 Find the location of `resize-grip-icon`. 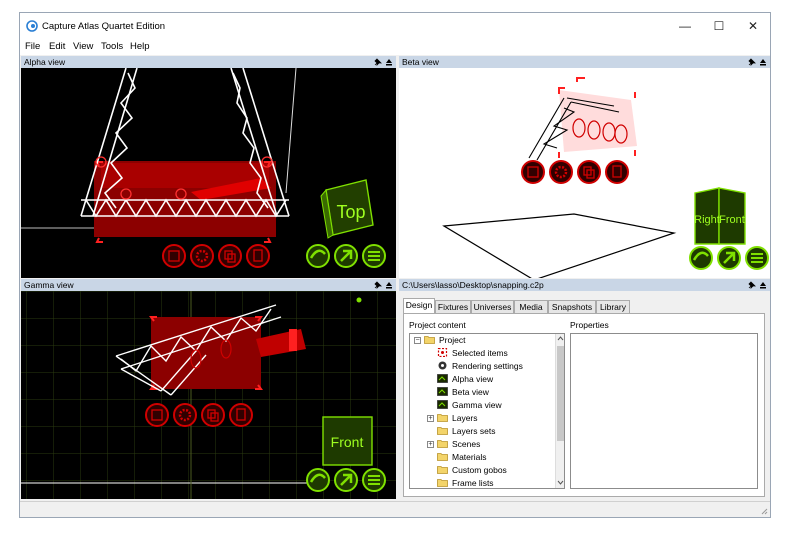

resize-grip-icon is located at coordinates (764, 511).